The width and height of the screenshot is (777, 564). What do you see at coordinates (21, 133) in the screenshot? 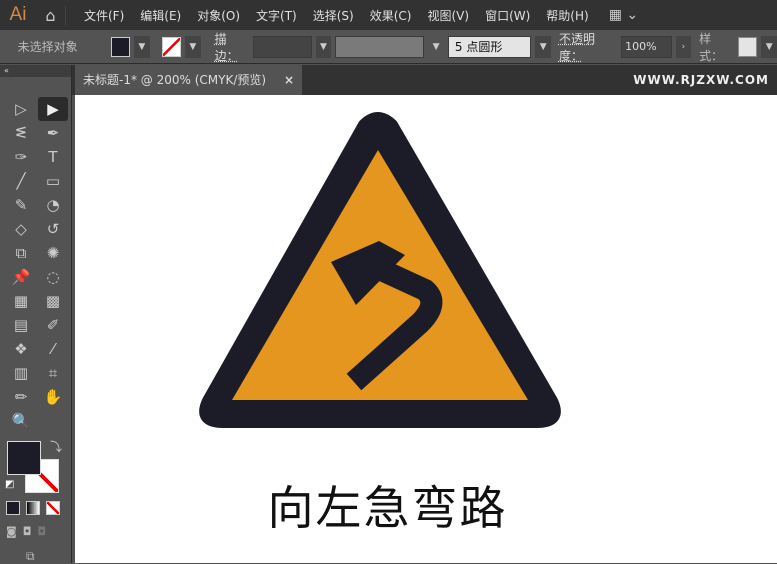
I see `lasso-tool-icon: ᓬ` at bounding box center [21, 133].